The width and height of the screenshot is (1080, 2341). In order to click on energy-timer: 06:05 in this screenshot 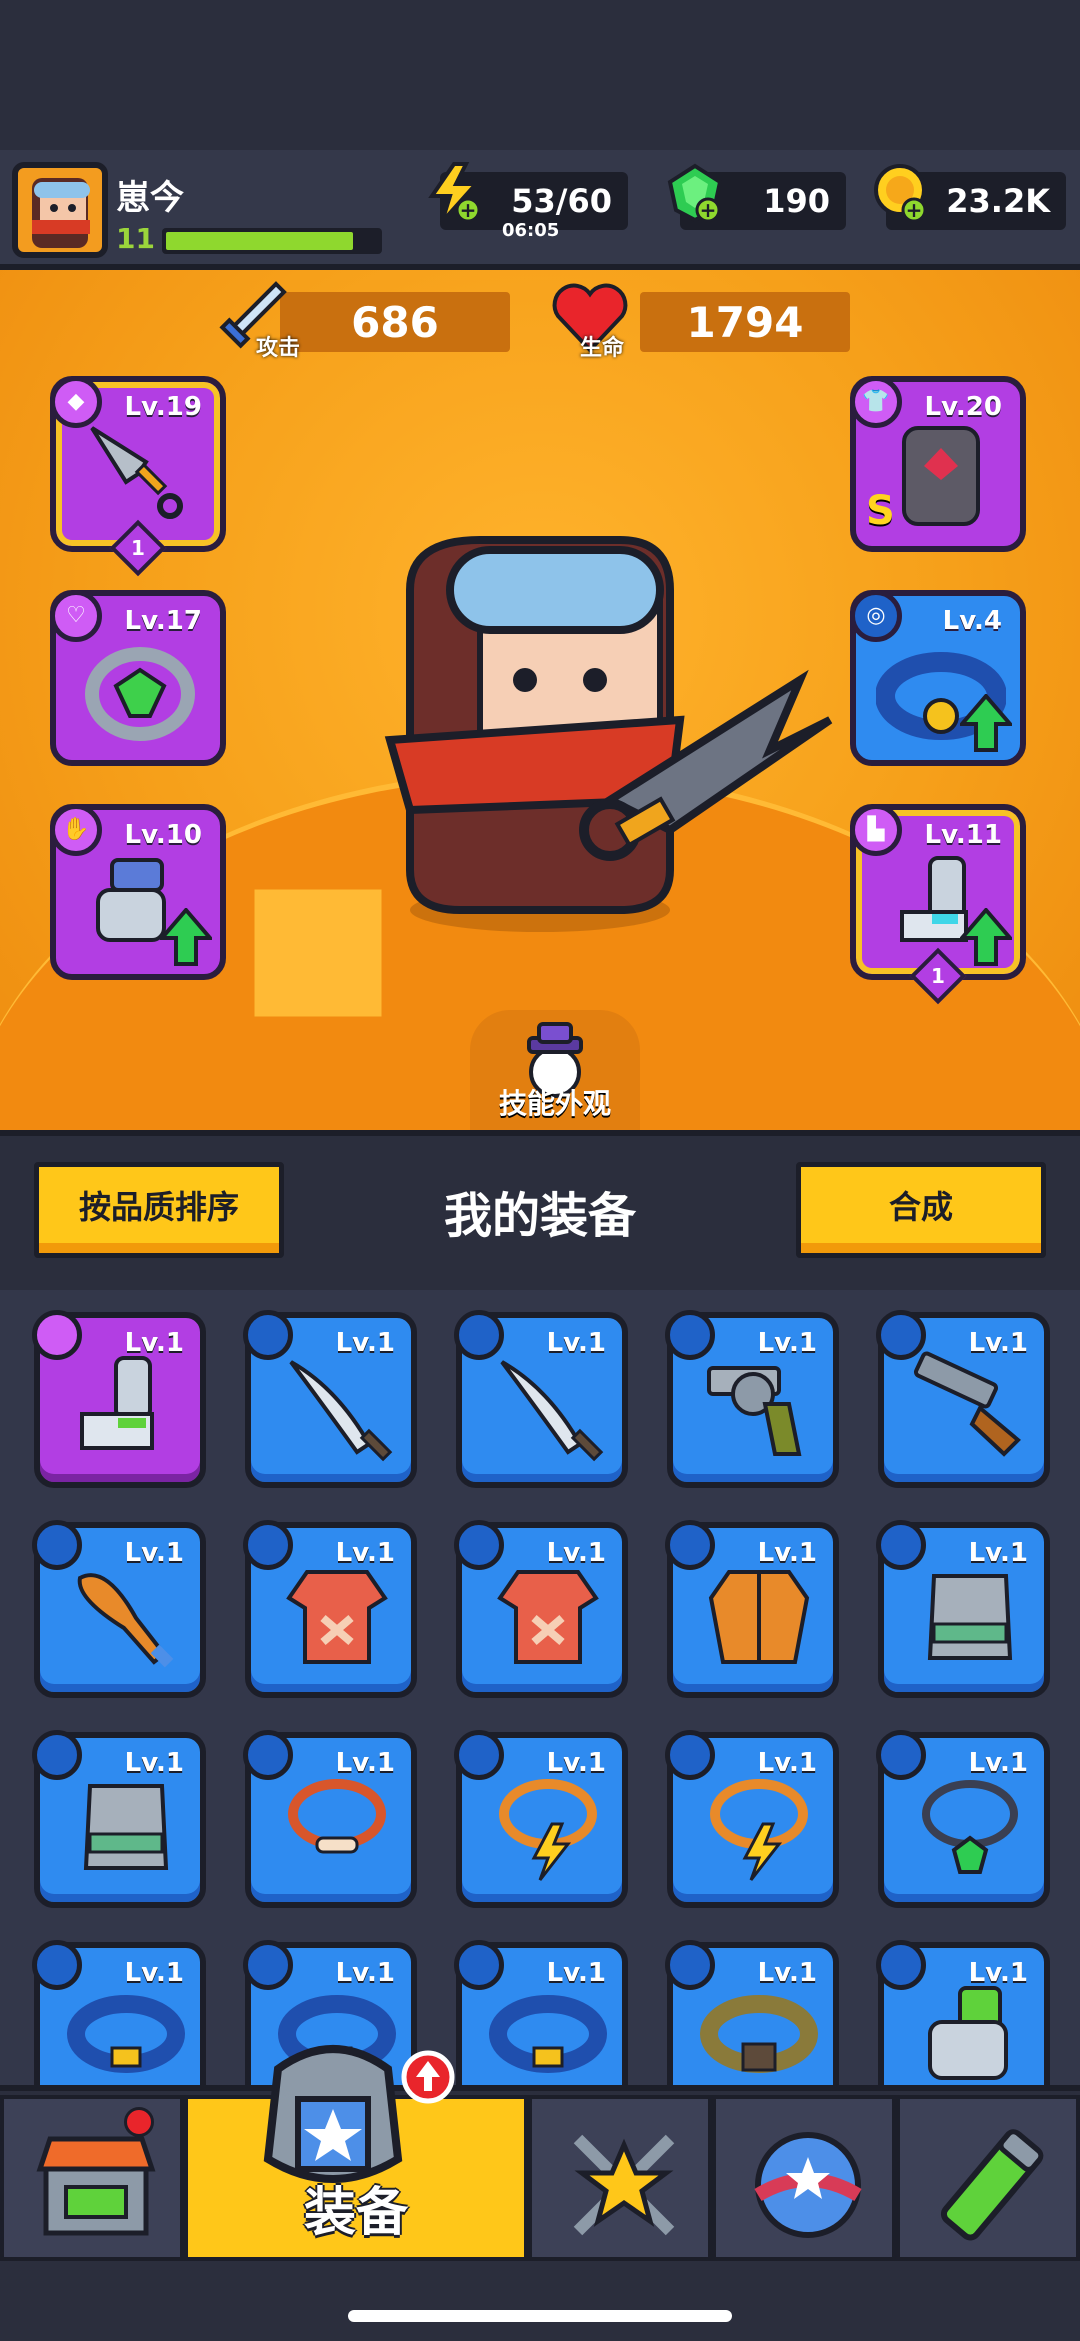, I will do `click(531, 230)`.